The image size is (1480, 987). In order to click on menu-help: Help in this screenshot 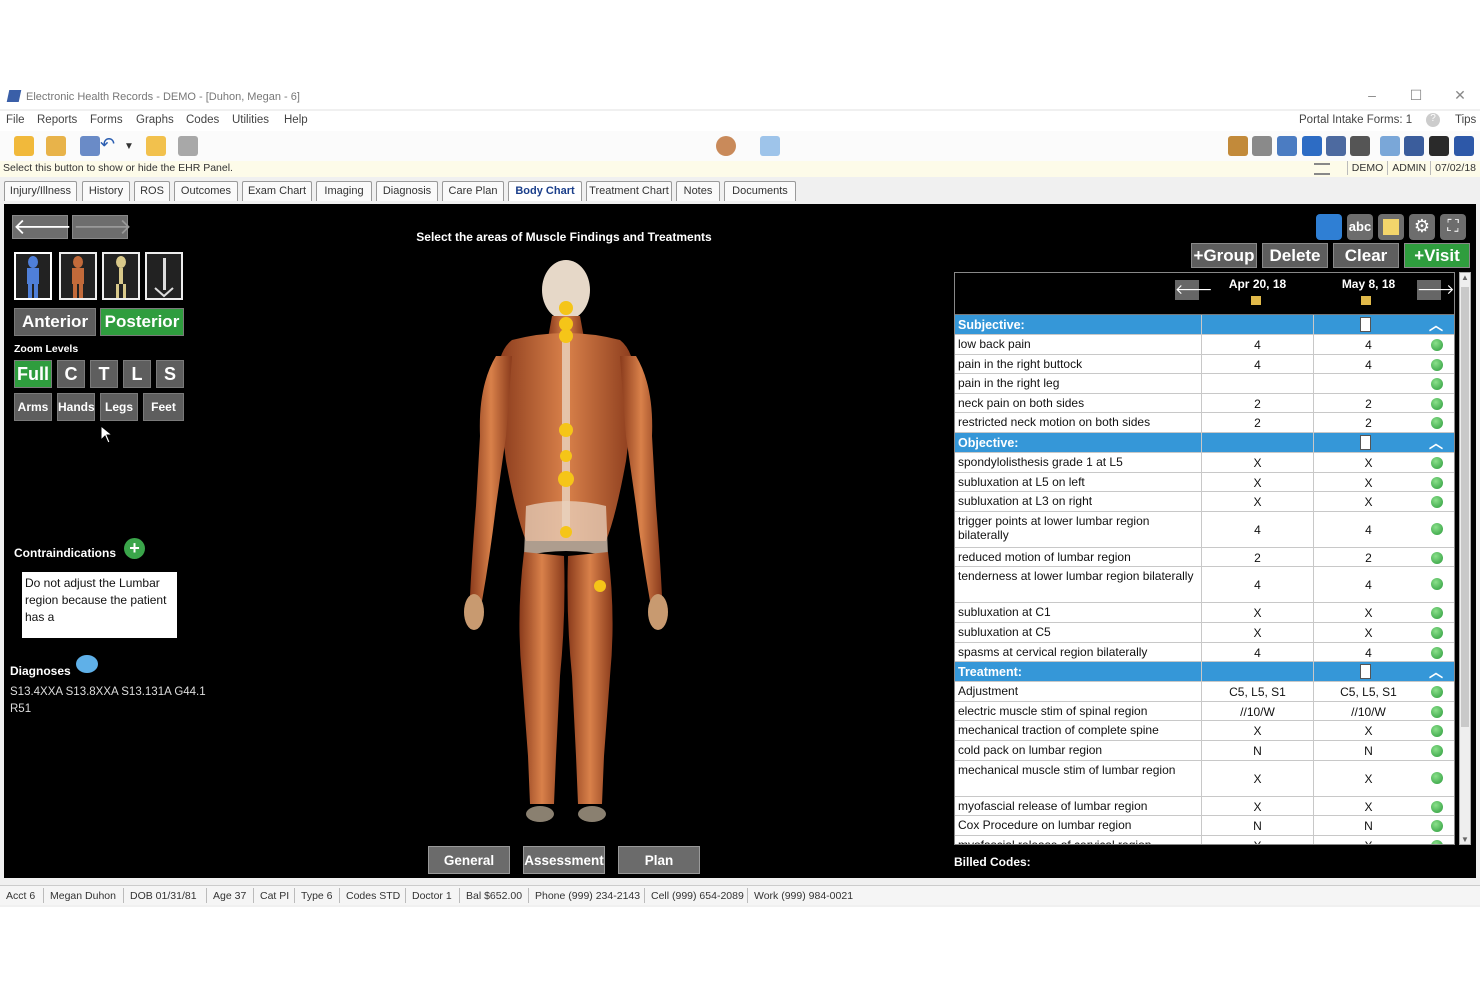, I will do `click(296, 120)`.